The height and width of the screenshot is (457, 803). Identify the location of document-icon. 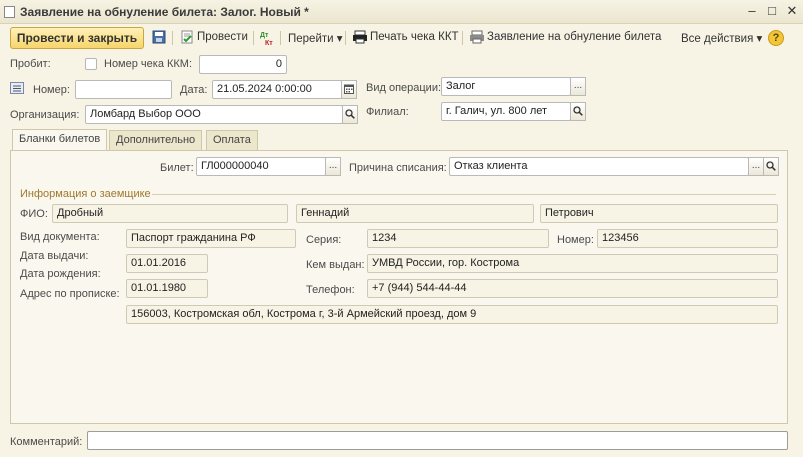
(9, 12).